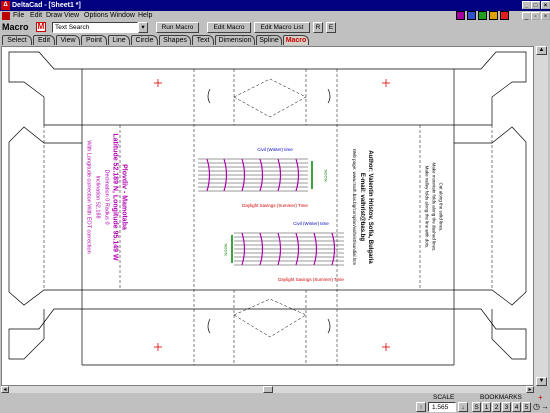 This screenshot has width=550, height=413. I want to click on edit-macro-button: Edit Macro, so click(229, 27).